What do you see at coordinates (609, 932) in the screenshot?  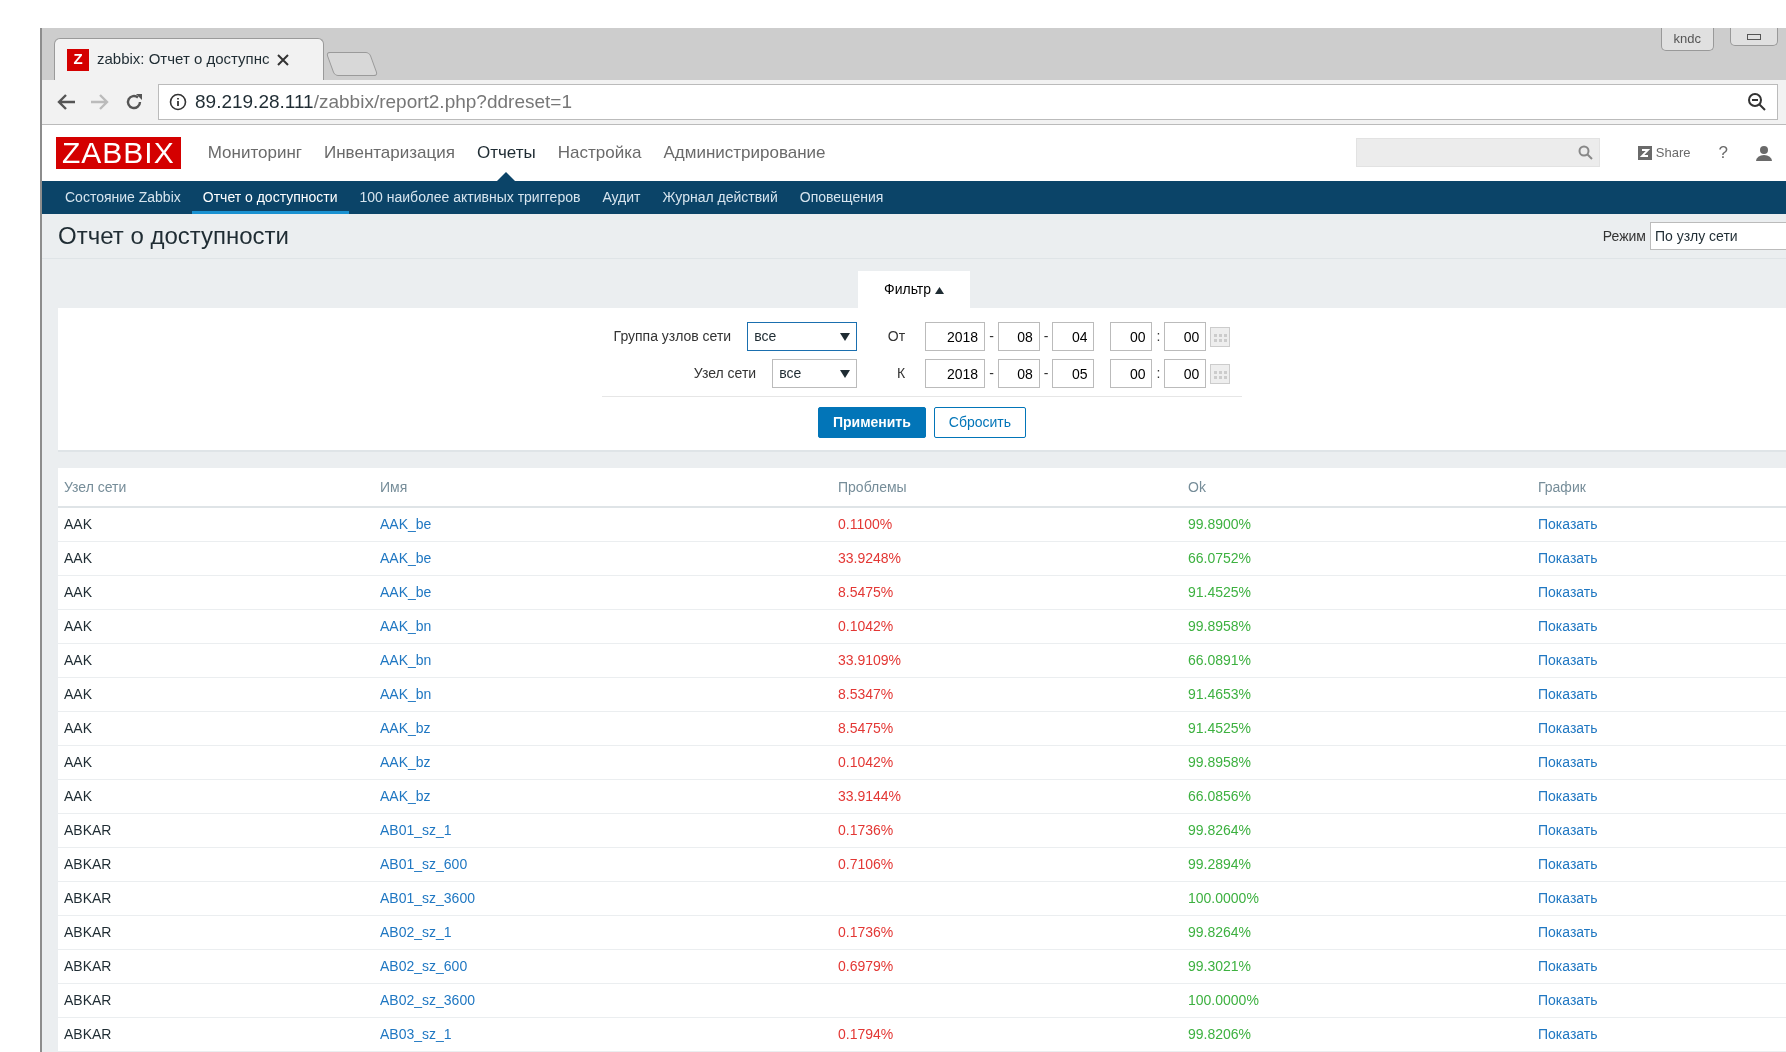 I see `name-link: AB02_sz_1` at bounding box center [609, 932].